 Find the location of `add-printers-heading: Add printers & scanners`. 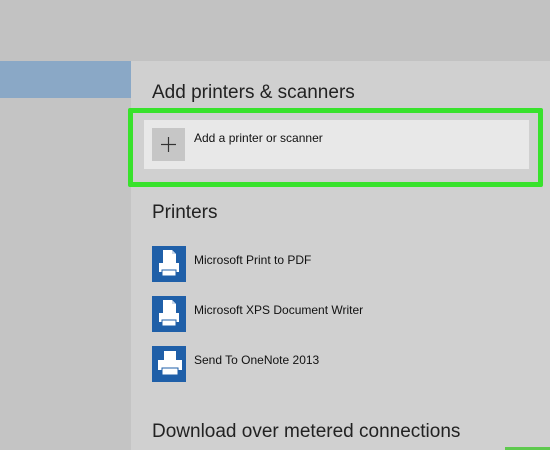

add-printers-heading: Add printers & scanners is located at coordinates (253, 92).